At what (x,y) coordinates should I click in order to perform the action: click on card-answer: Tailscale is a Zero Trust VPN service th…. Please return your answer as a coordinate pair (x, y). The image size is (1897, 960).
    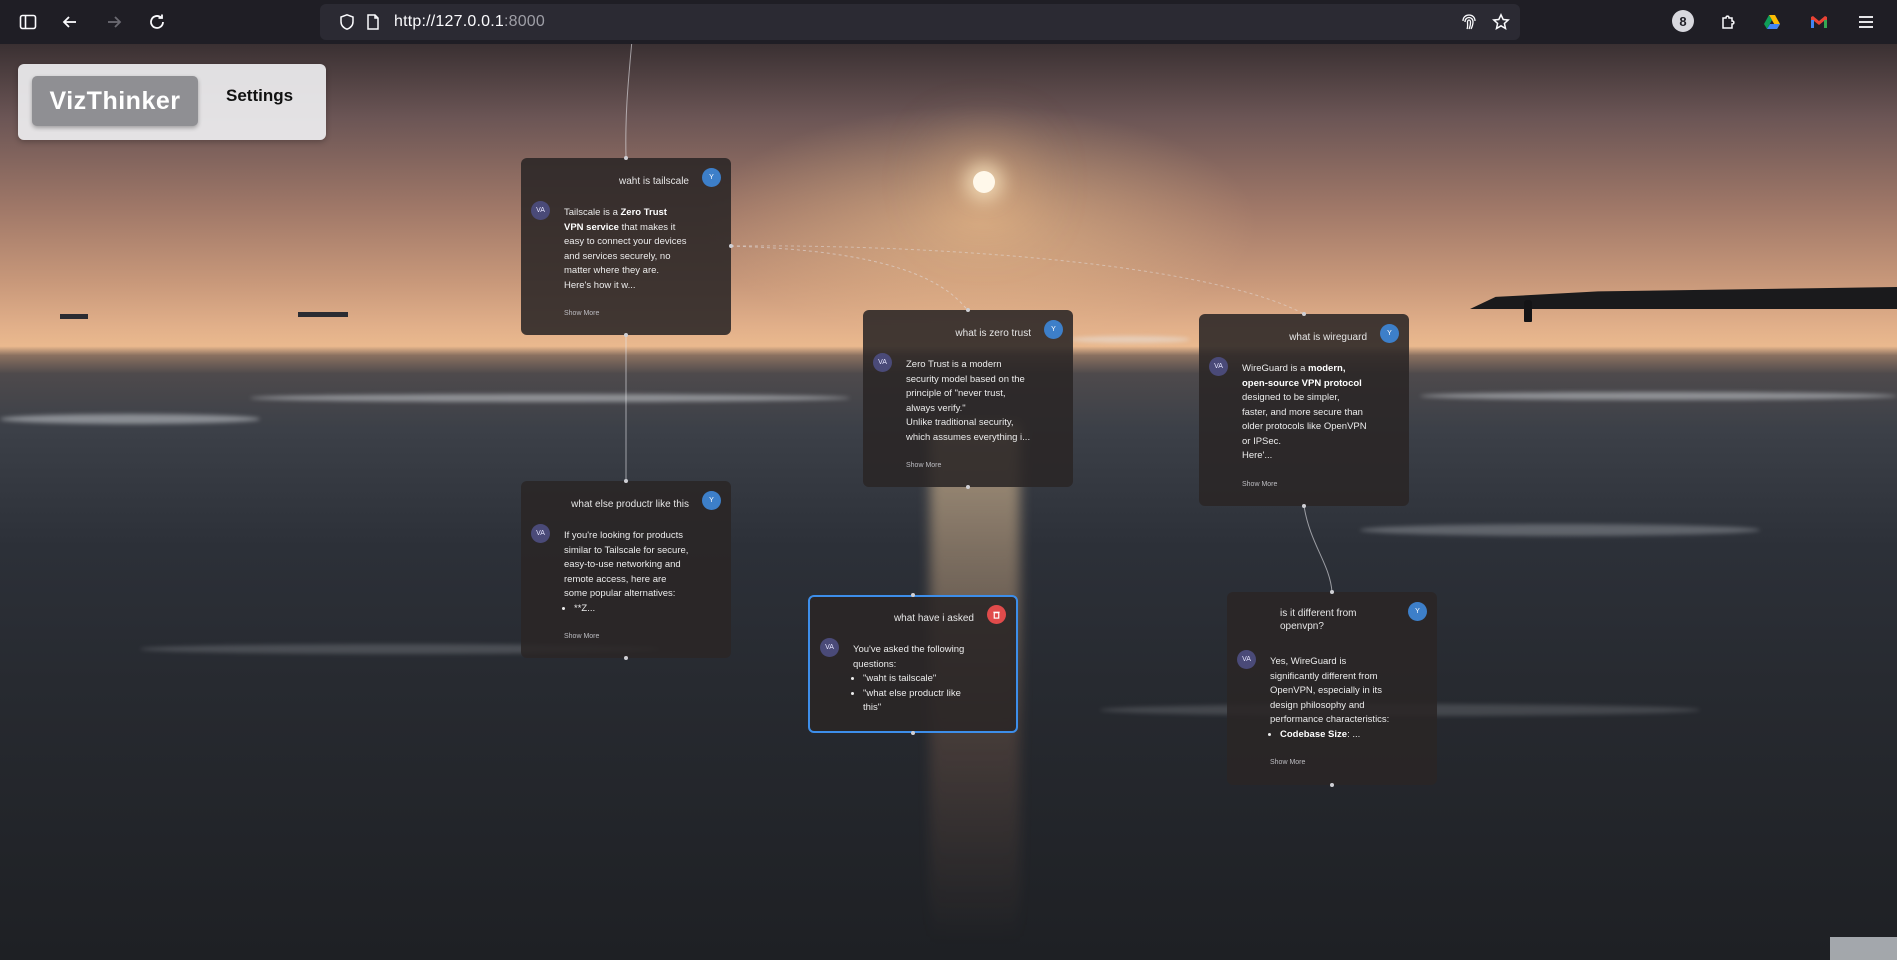
    Looking at the image, I should click on (625, 249).